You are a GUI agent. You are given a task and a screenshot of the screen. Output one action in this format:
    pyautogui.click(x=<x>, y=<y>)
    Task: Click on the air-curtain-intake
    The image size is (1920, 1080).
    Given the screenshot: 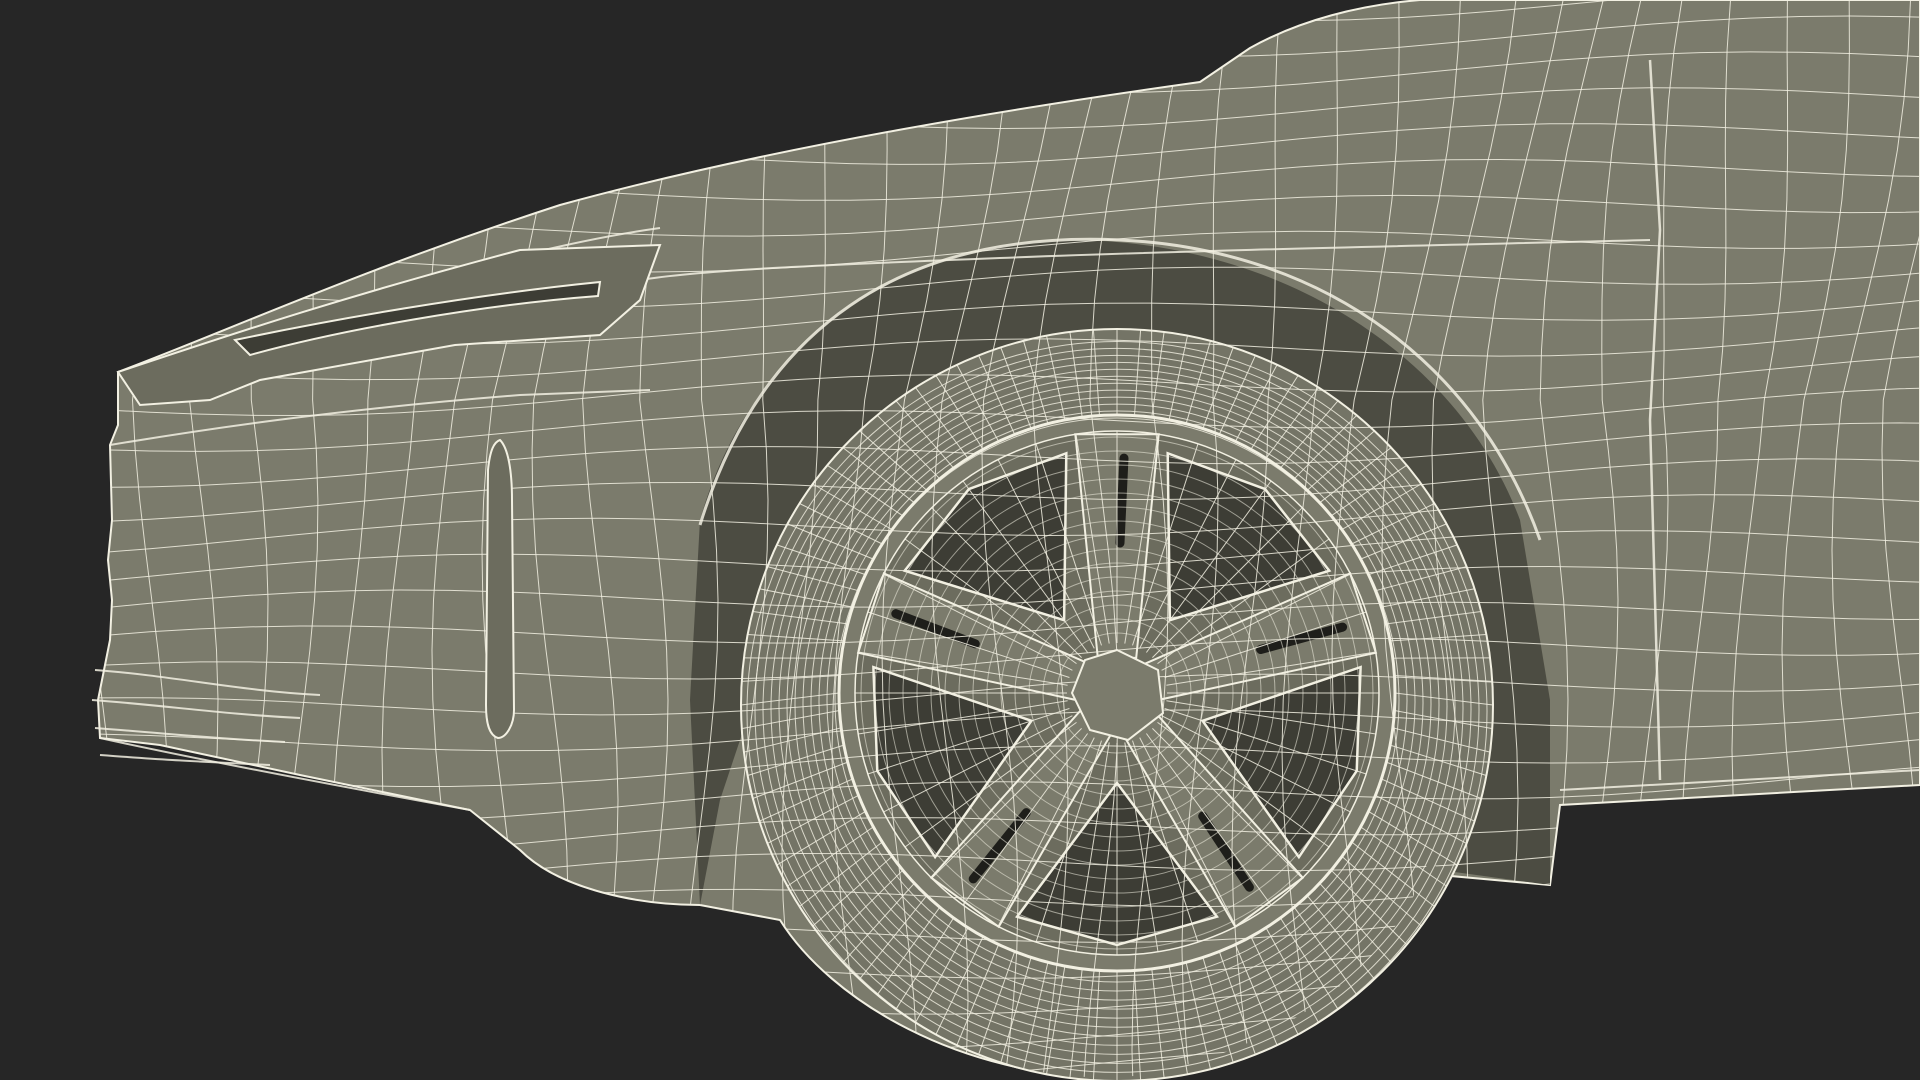 What is the action you would take?
    pyautogui.click(x=500, y=589)
    